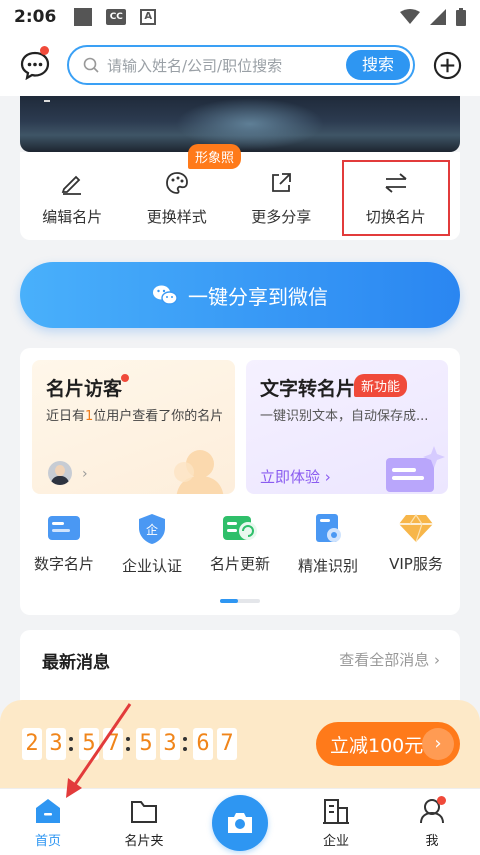 Image resolution: width=480 pixels, height=855 pixels. What do you see at coordinates (416, 528) in the screenshot?
I see `vip-diamond-icon` at bounding box center [416, 528].